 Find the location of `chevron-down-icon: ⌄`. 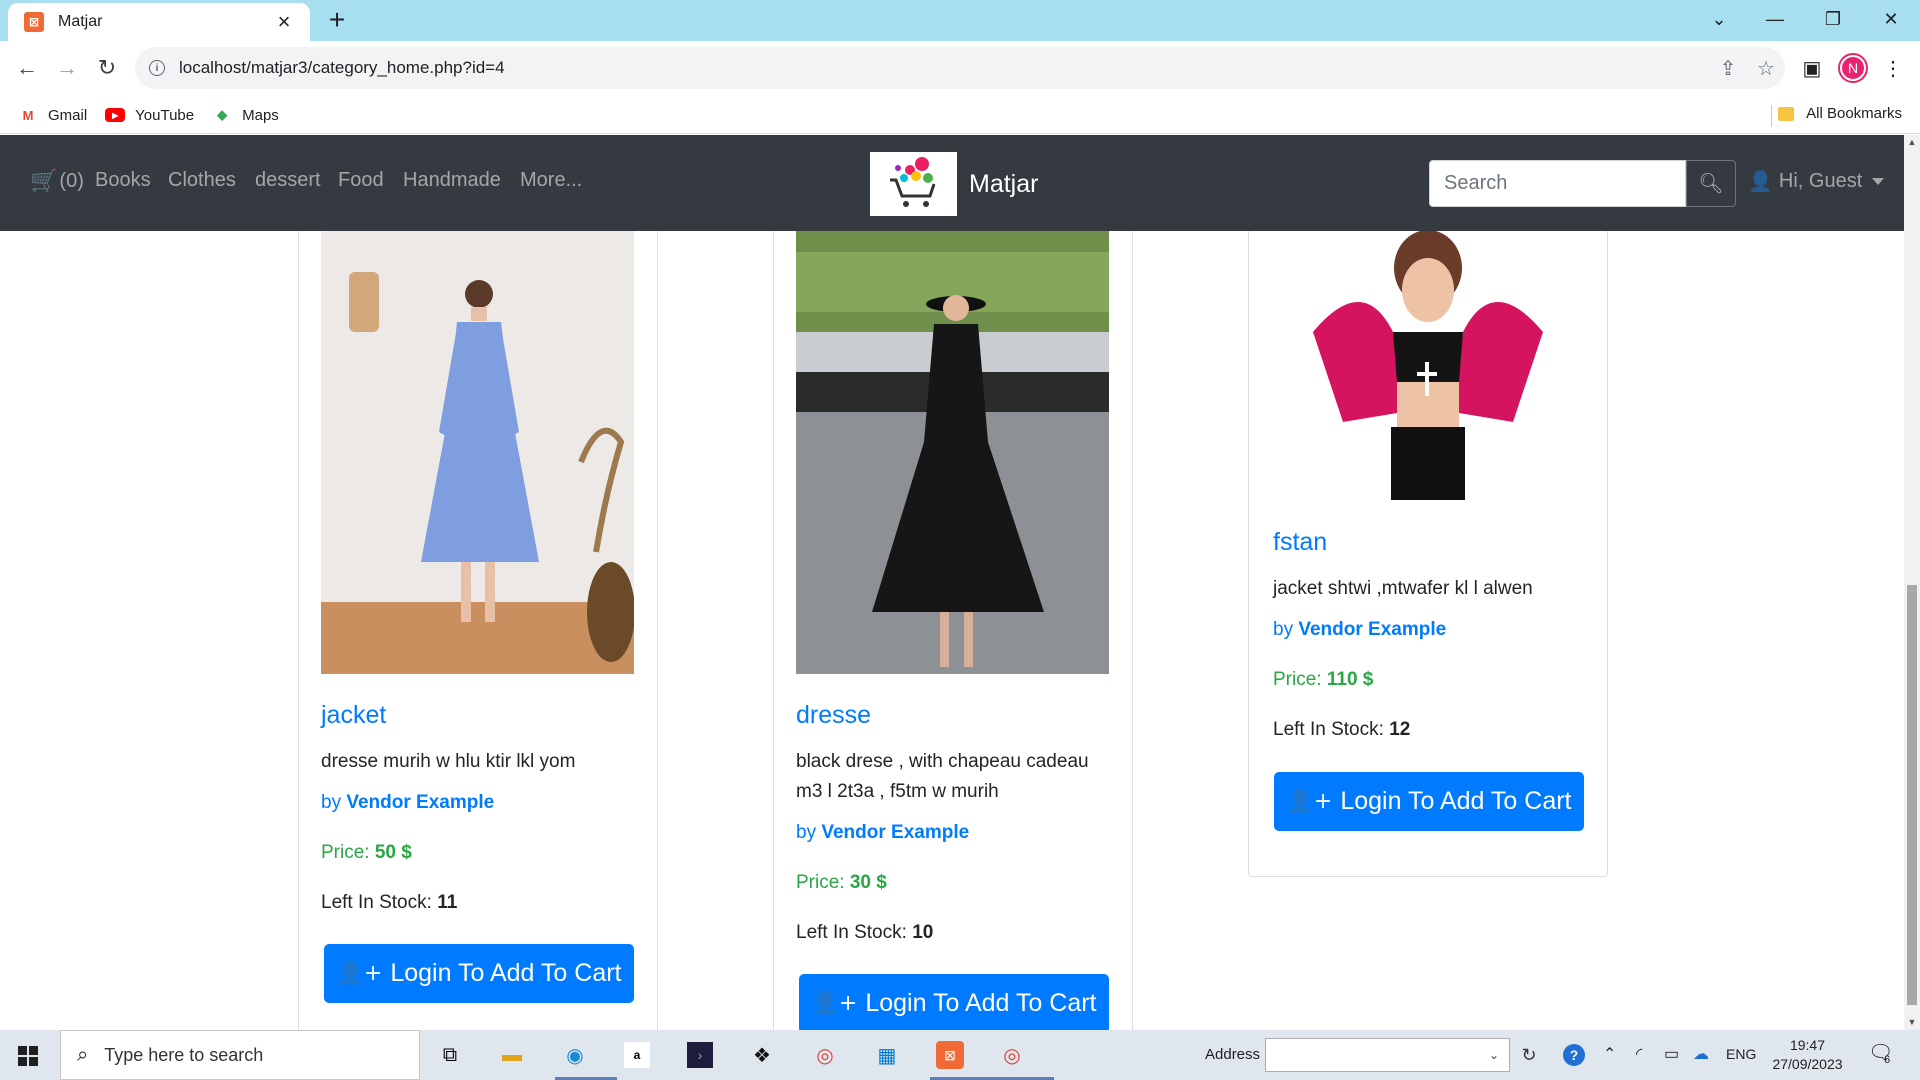

chevron-down-icon: ⌄ is located at coordinates (1494, 1055).